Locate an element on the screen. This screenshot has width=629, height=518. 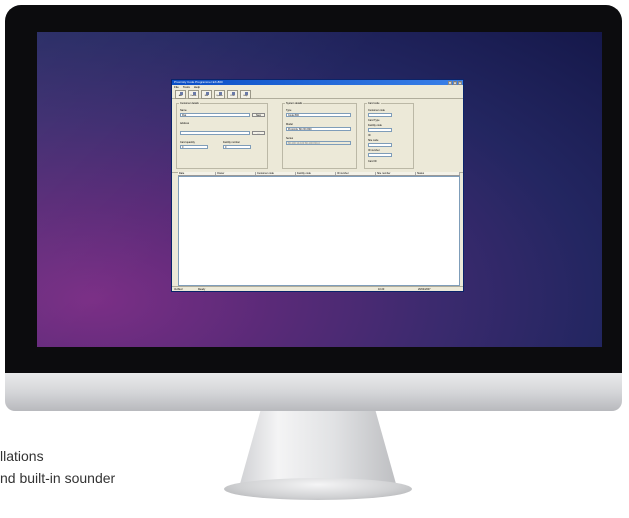
close-button: X is located at coordinates (460, 82).